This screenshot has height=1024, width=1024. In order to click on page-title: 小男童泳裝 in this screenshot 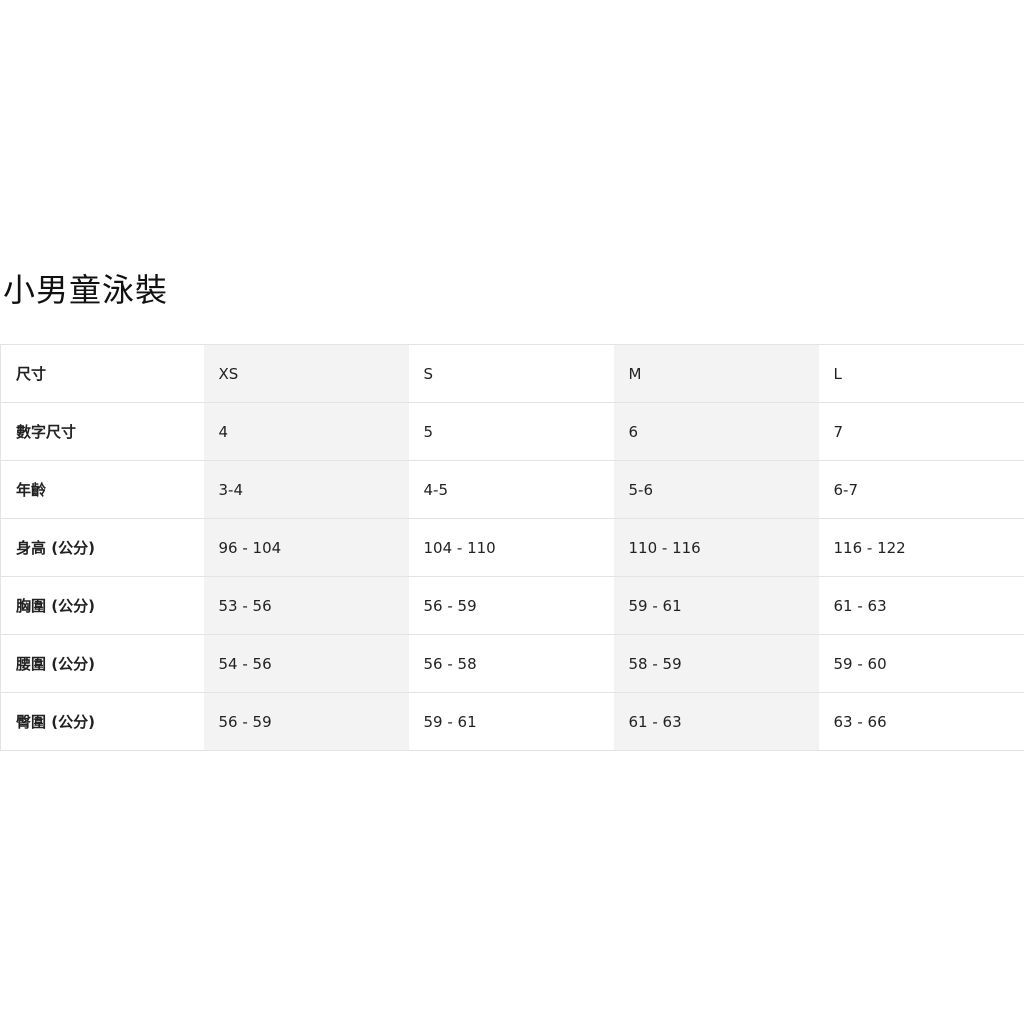, I will do `click(86, 290)`.